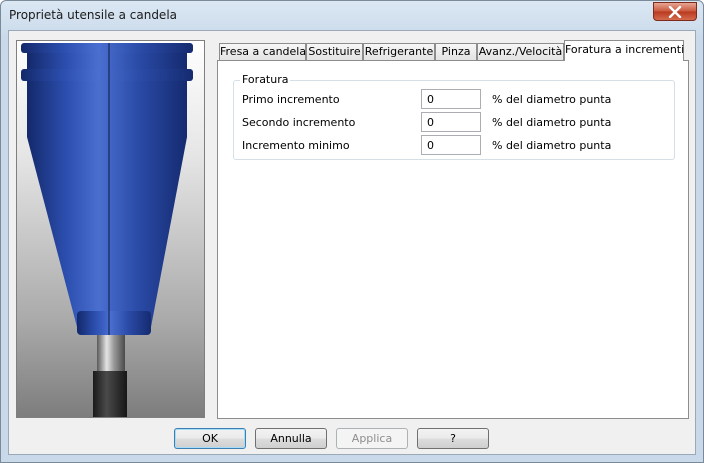 Image resolution: width=704 pixels, height=463 pixels. Describe the element at coordinates (624, 50) in the screenshot. I see `tab-foratura-a-incrementi: Foratura a incrementi` at that location.